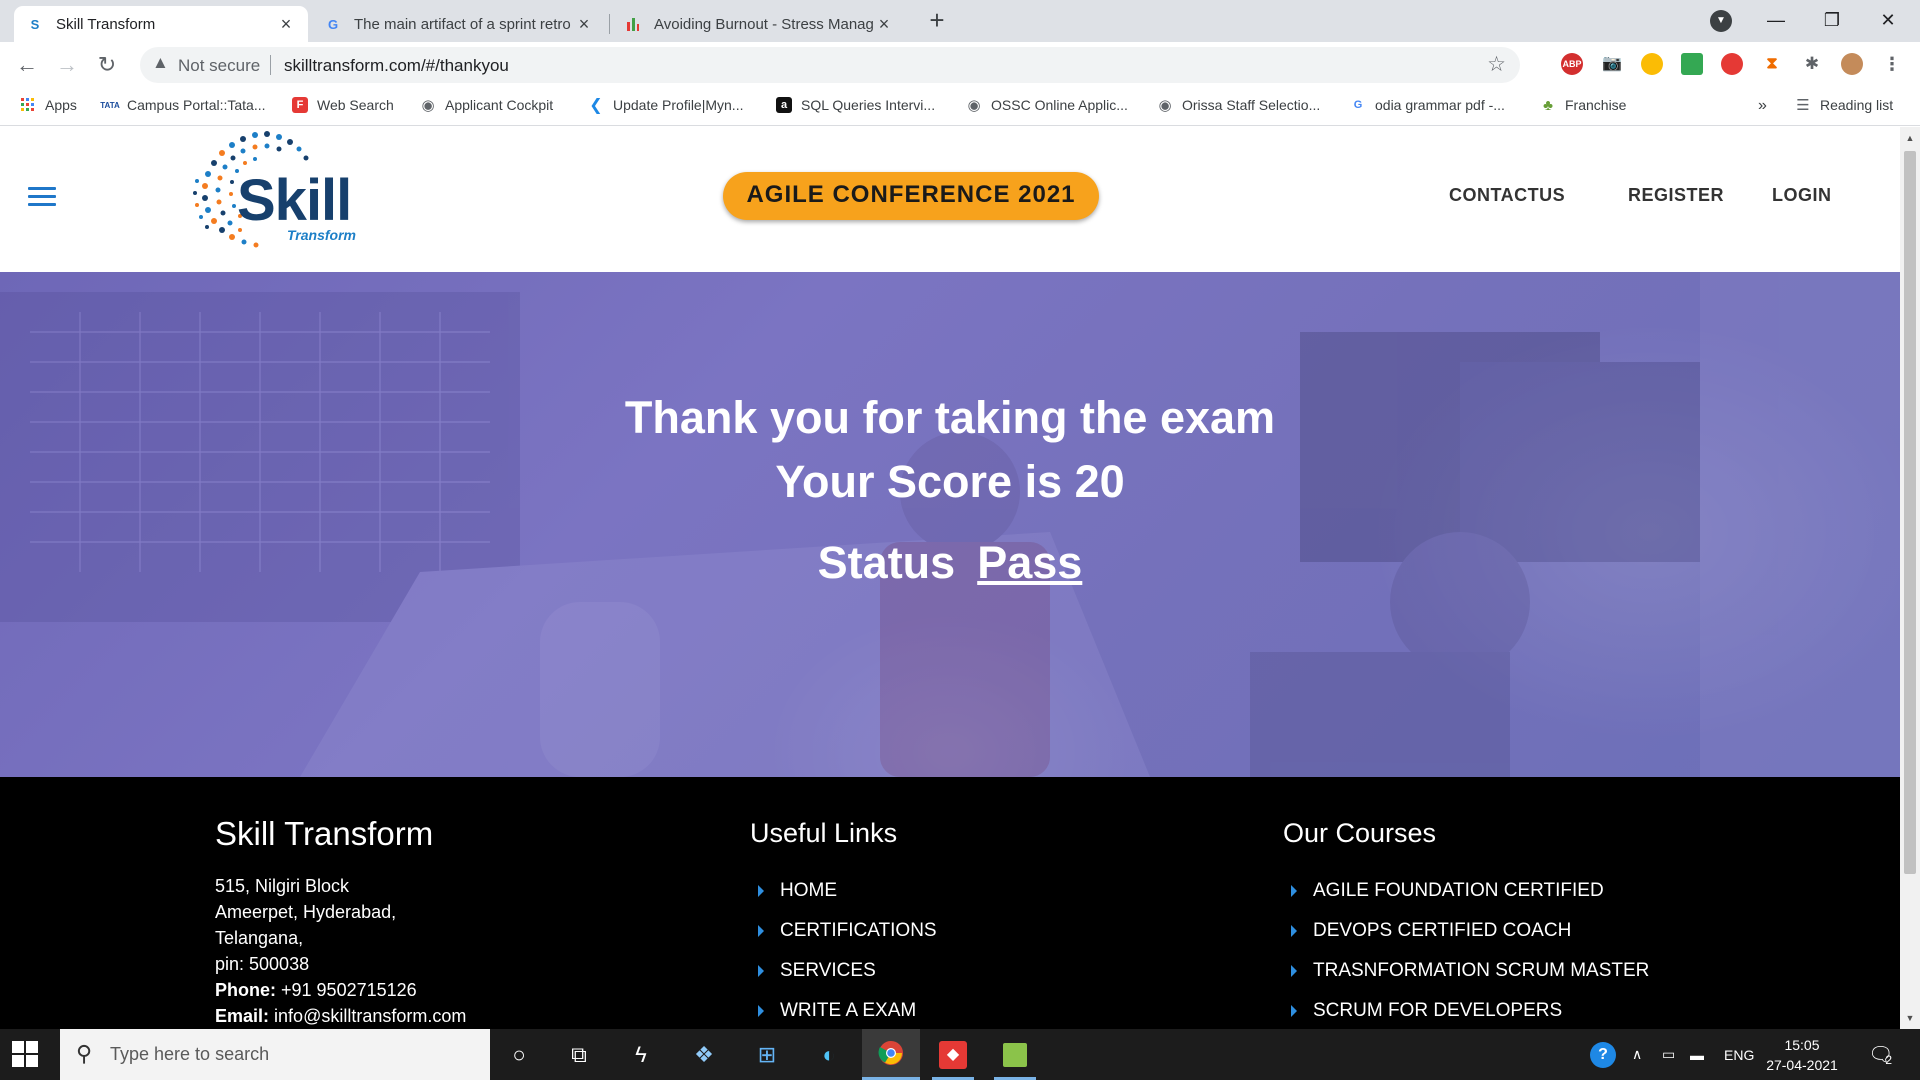 This screenshot has height=1080, width=1920. Describe the element at coordinates (1852, 64) in the screenshot. I see `profile-avatar` at that location.